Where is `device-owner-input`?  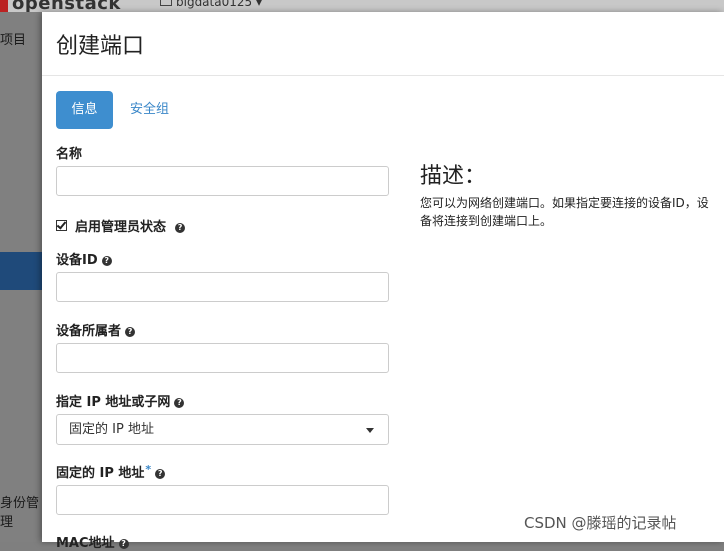 device-owner-input is located at coordinates (222, 358).